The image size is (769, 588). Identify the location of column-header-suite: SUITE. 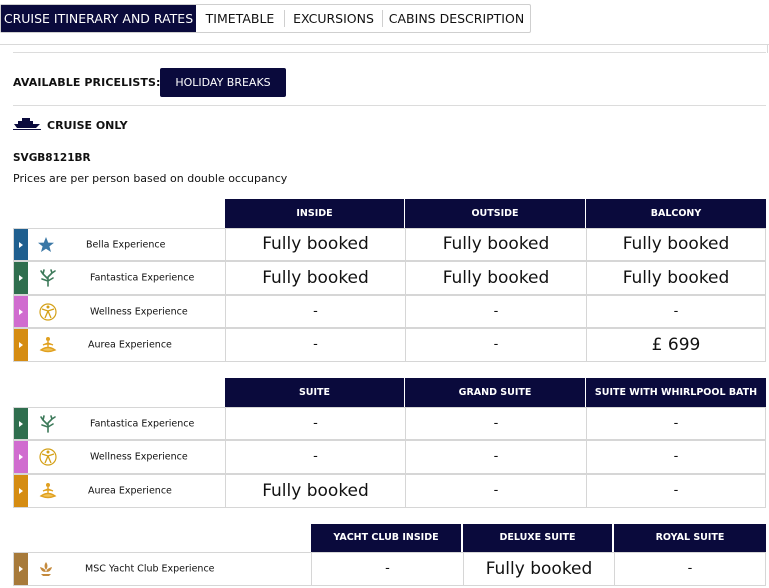
(314, 392).